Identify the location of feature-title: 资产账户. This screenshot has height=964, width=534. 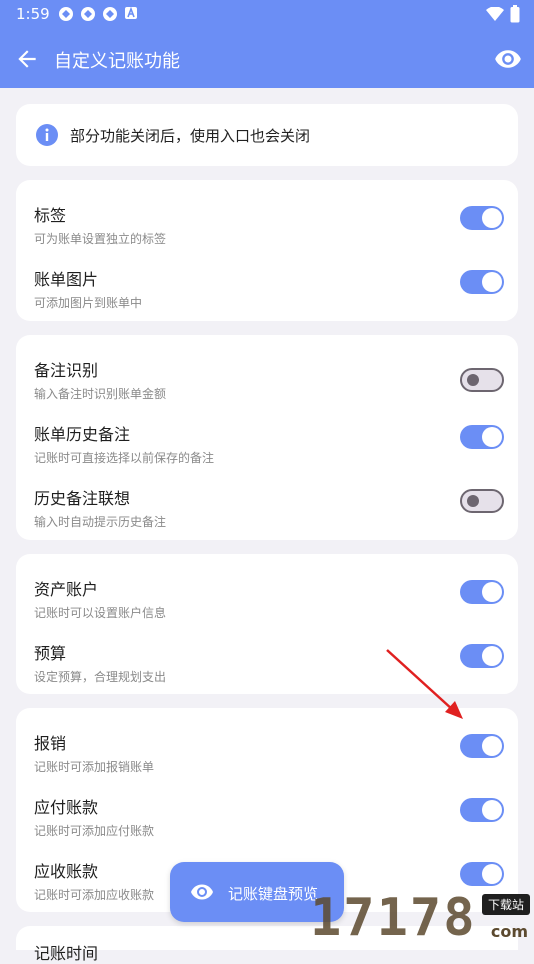
(66, 589).